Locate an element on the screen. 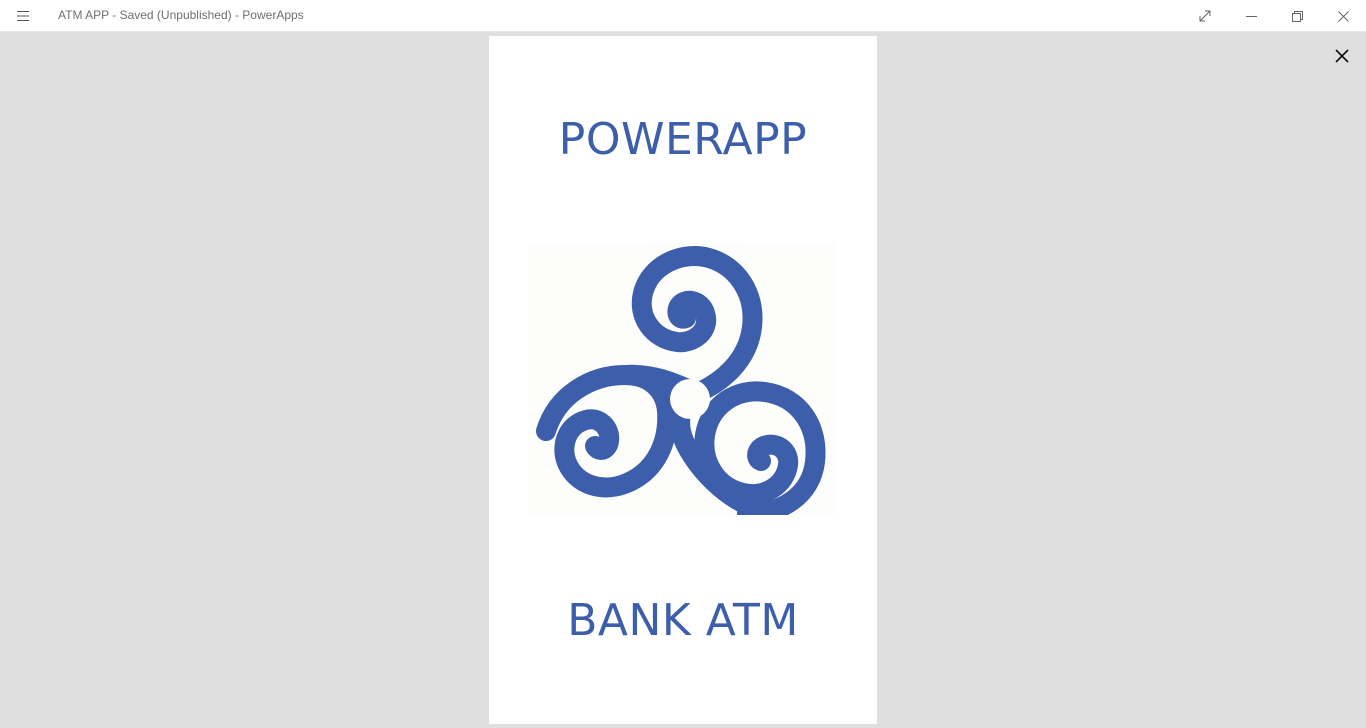 This screenshot has width=1366, height=728. restore-icon is located at coordinates (1297, 16).